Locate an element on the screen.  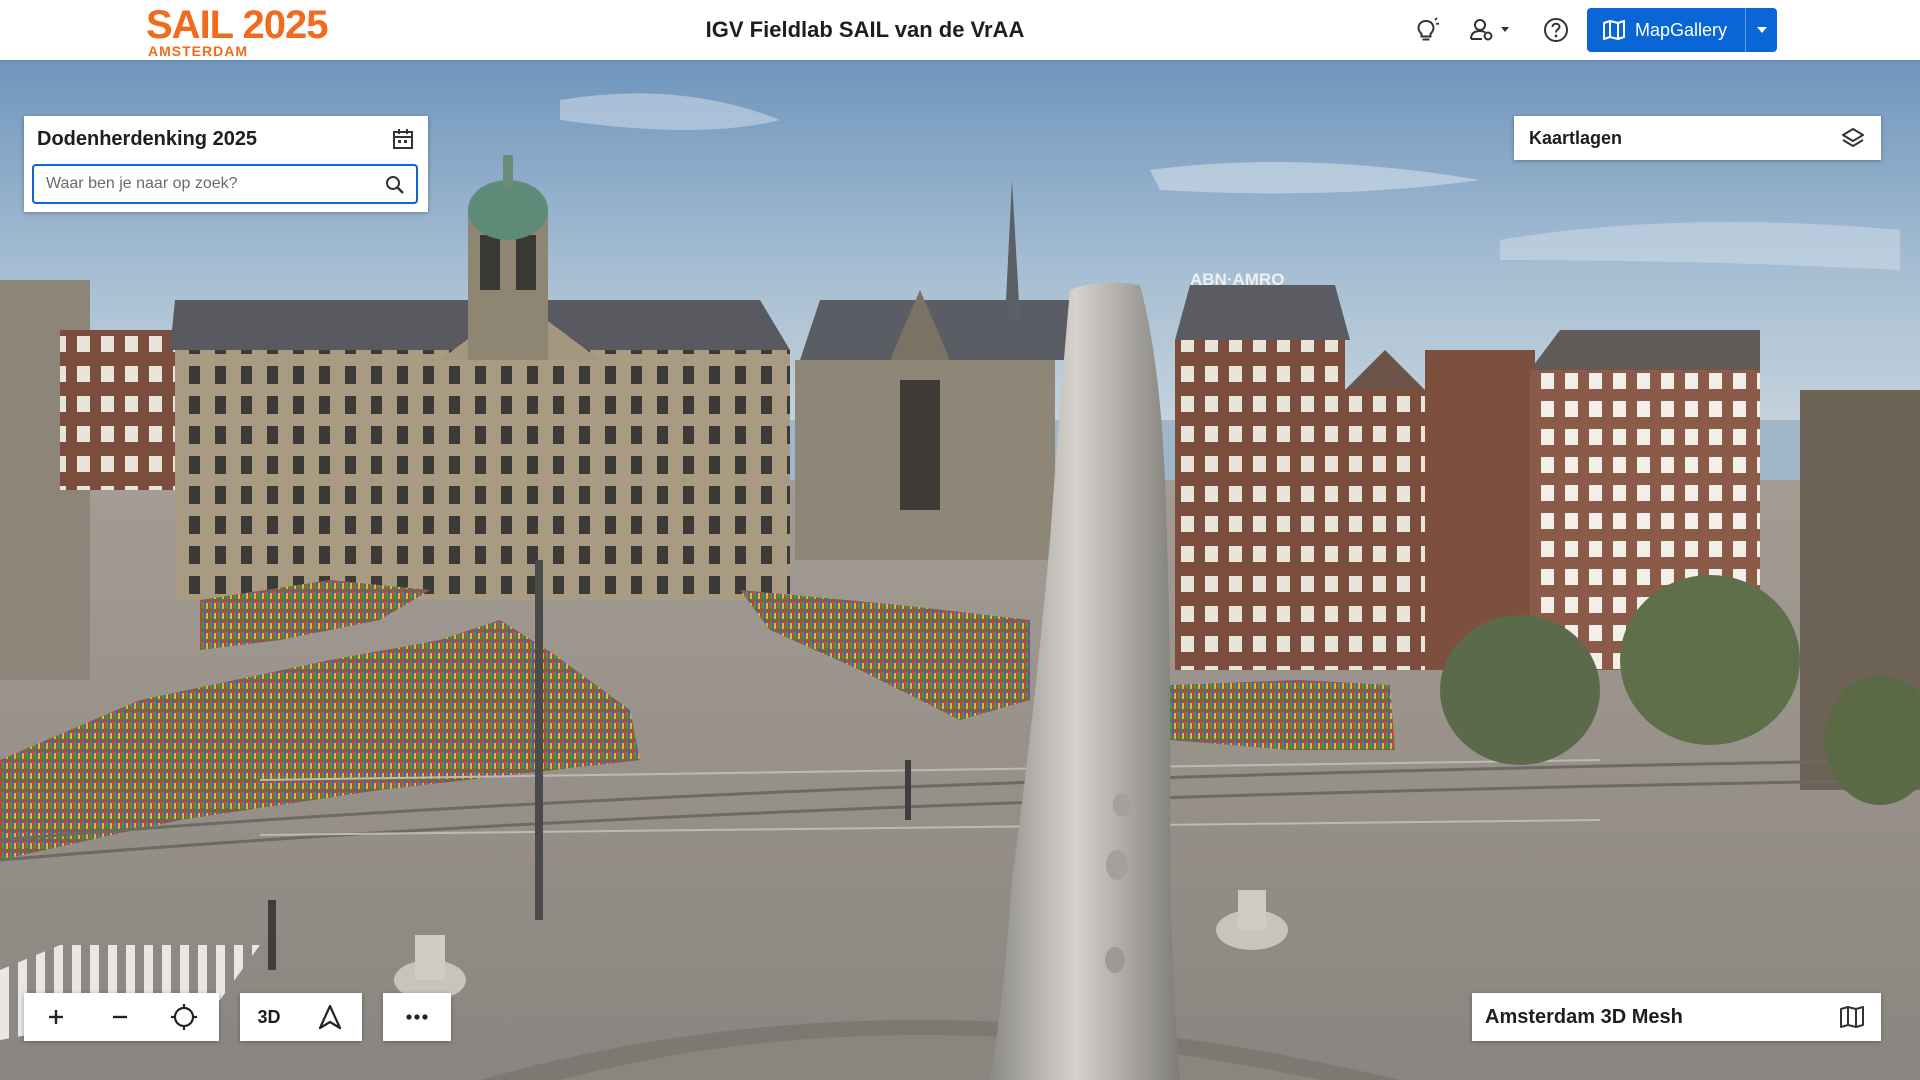
logo-main-text: SAIL 2025 is located at coordinates (237, 25).